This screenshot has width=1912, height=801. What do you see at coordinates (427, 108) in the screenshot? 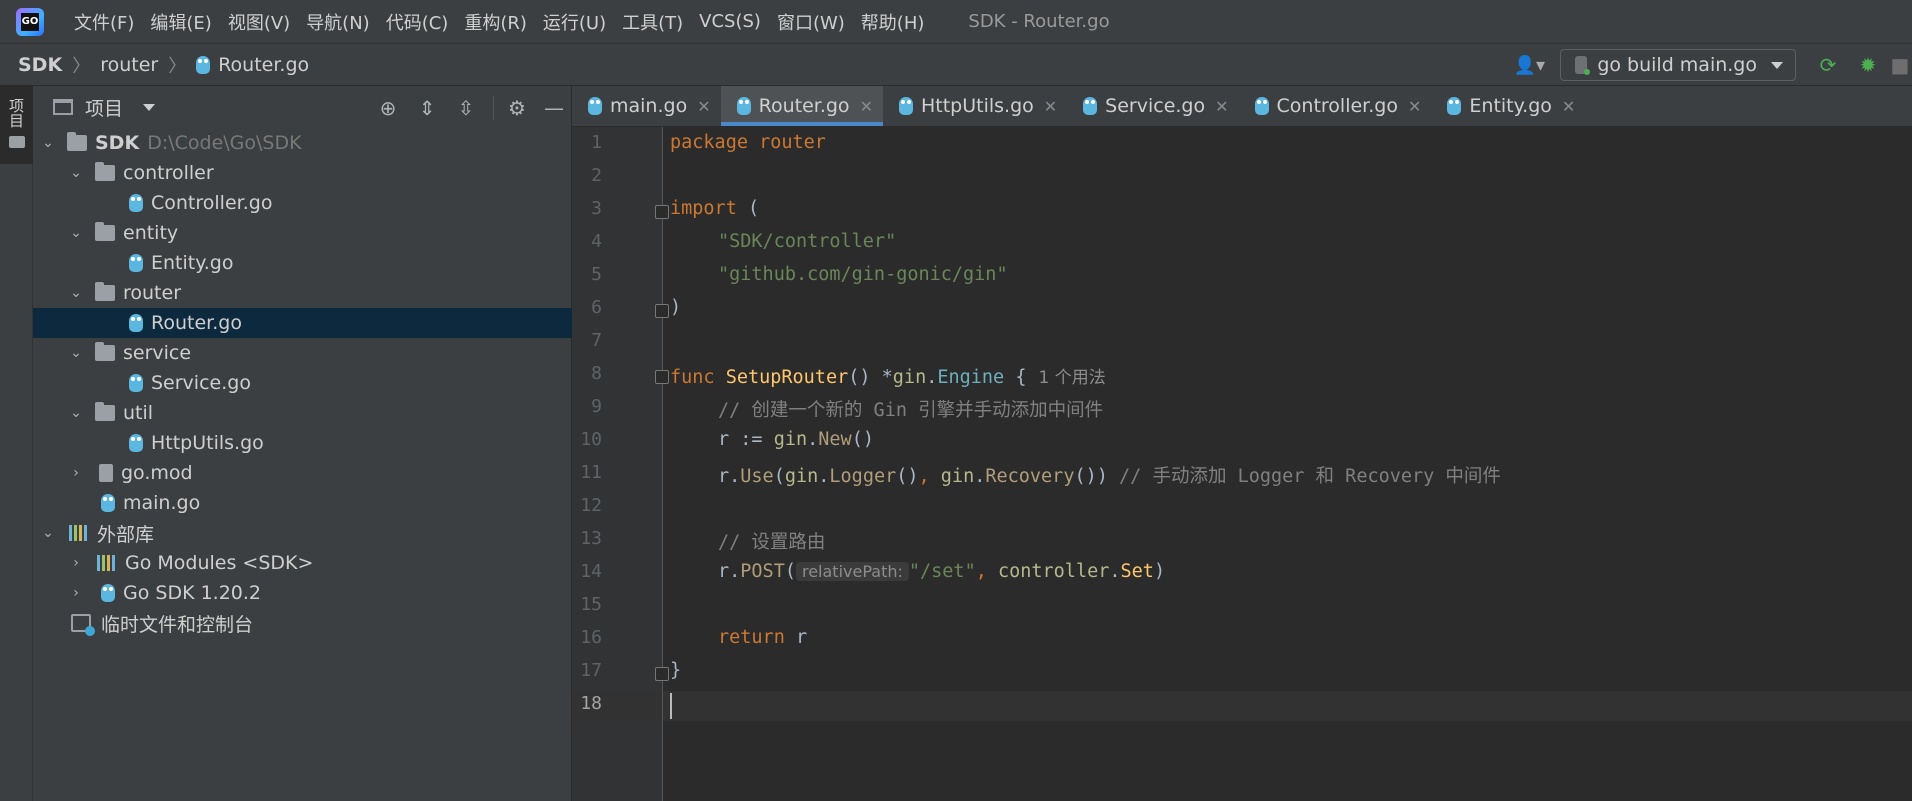
I see `expand-all-icon: ⇕` at bounding box center [427, 108].